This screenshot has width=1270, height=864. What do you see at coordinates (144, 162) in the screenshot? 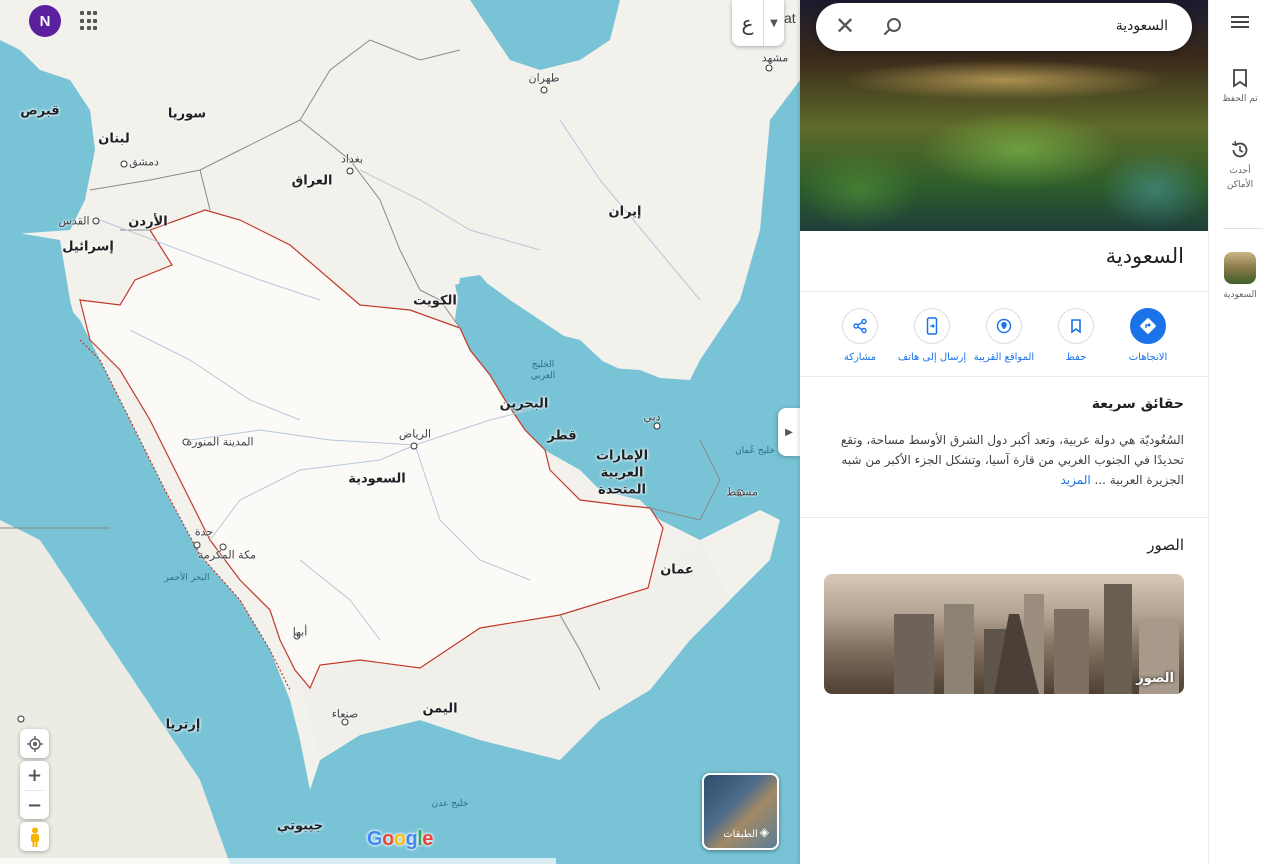
I see `city-label-damascus: دمشق` at bounding box center [144, 162].